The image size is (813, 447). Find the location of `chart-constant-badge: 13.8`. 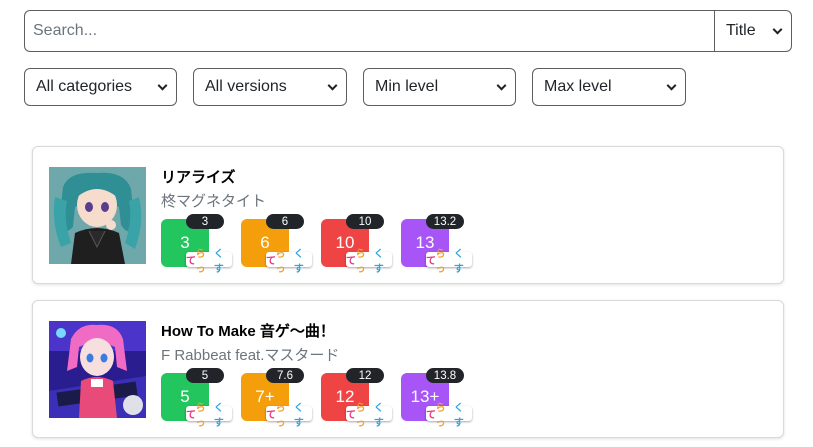

chart-constant-badge: 13.8 is located at coordinates (445, 375).